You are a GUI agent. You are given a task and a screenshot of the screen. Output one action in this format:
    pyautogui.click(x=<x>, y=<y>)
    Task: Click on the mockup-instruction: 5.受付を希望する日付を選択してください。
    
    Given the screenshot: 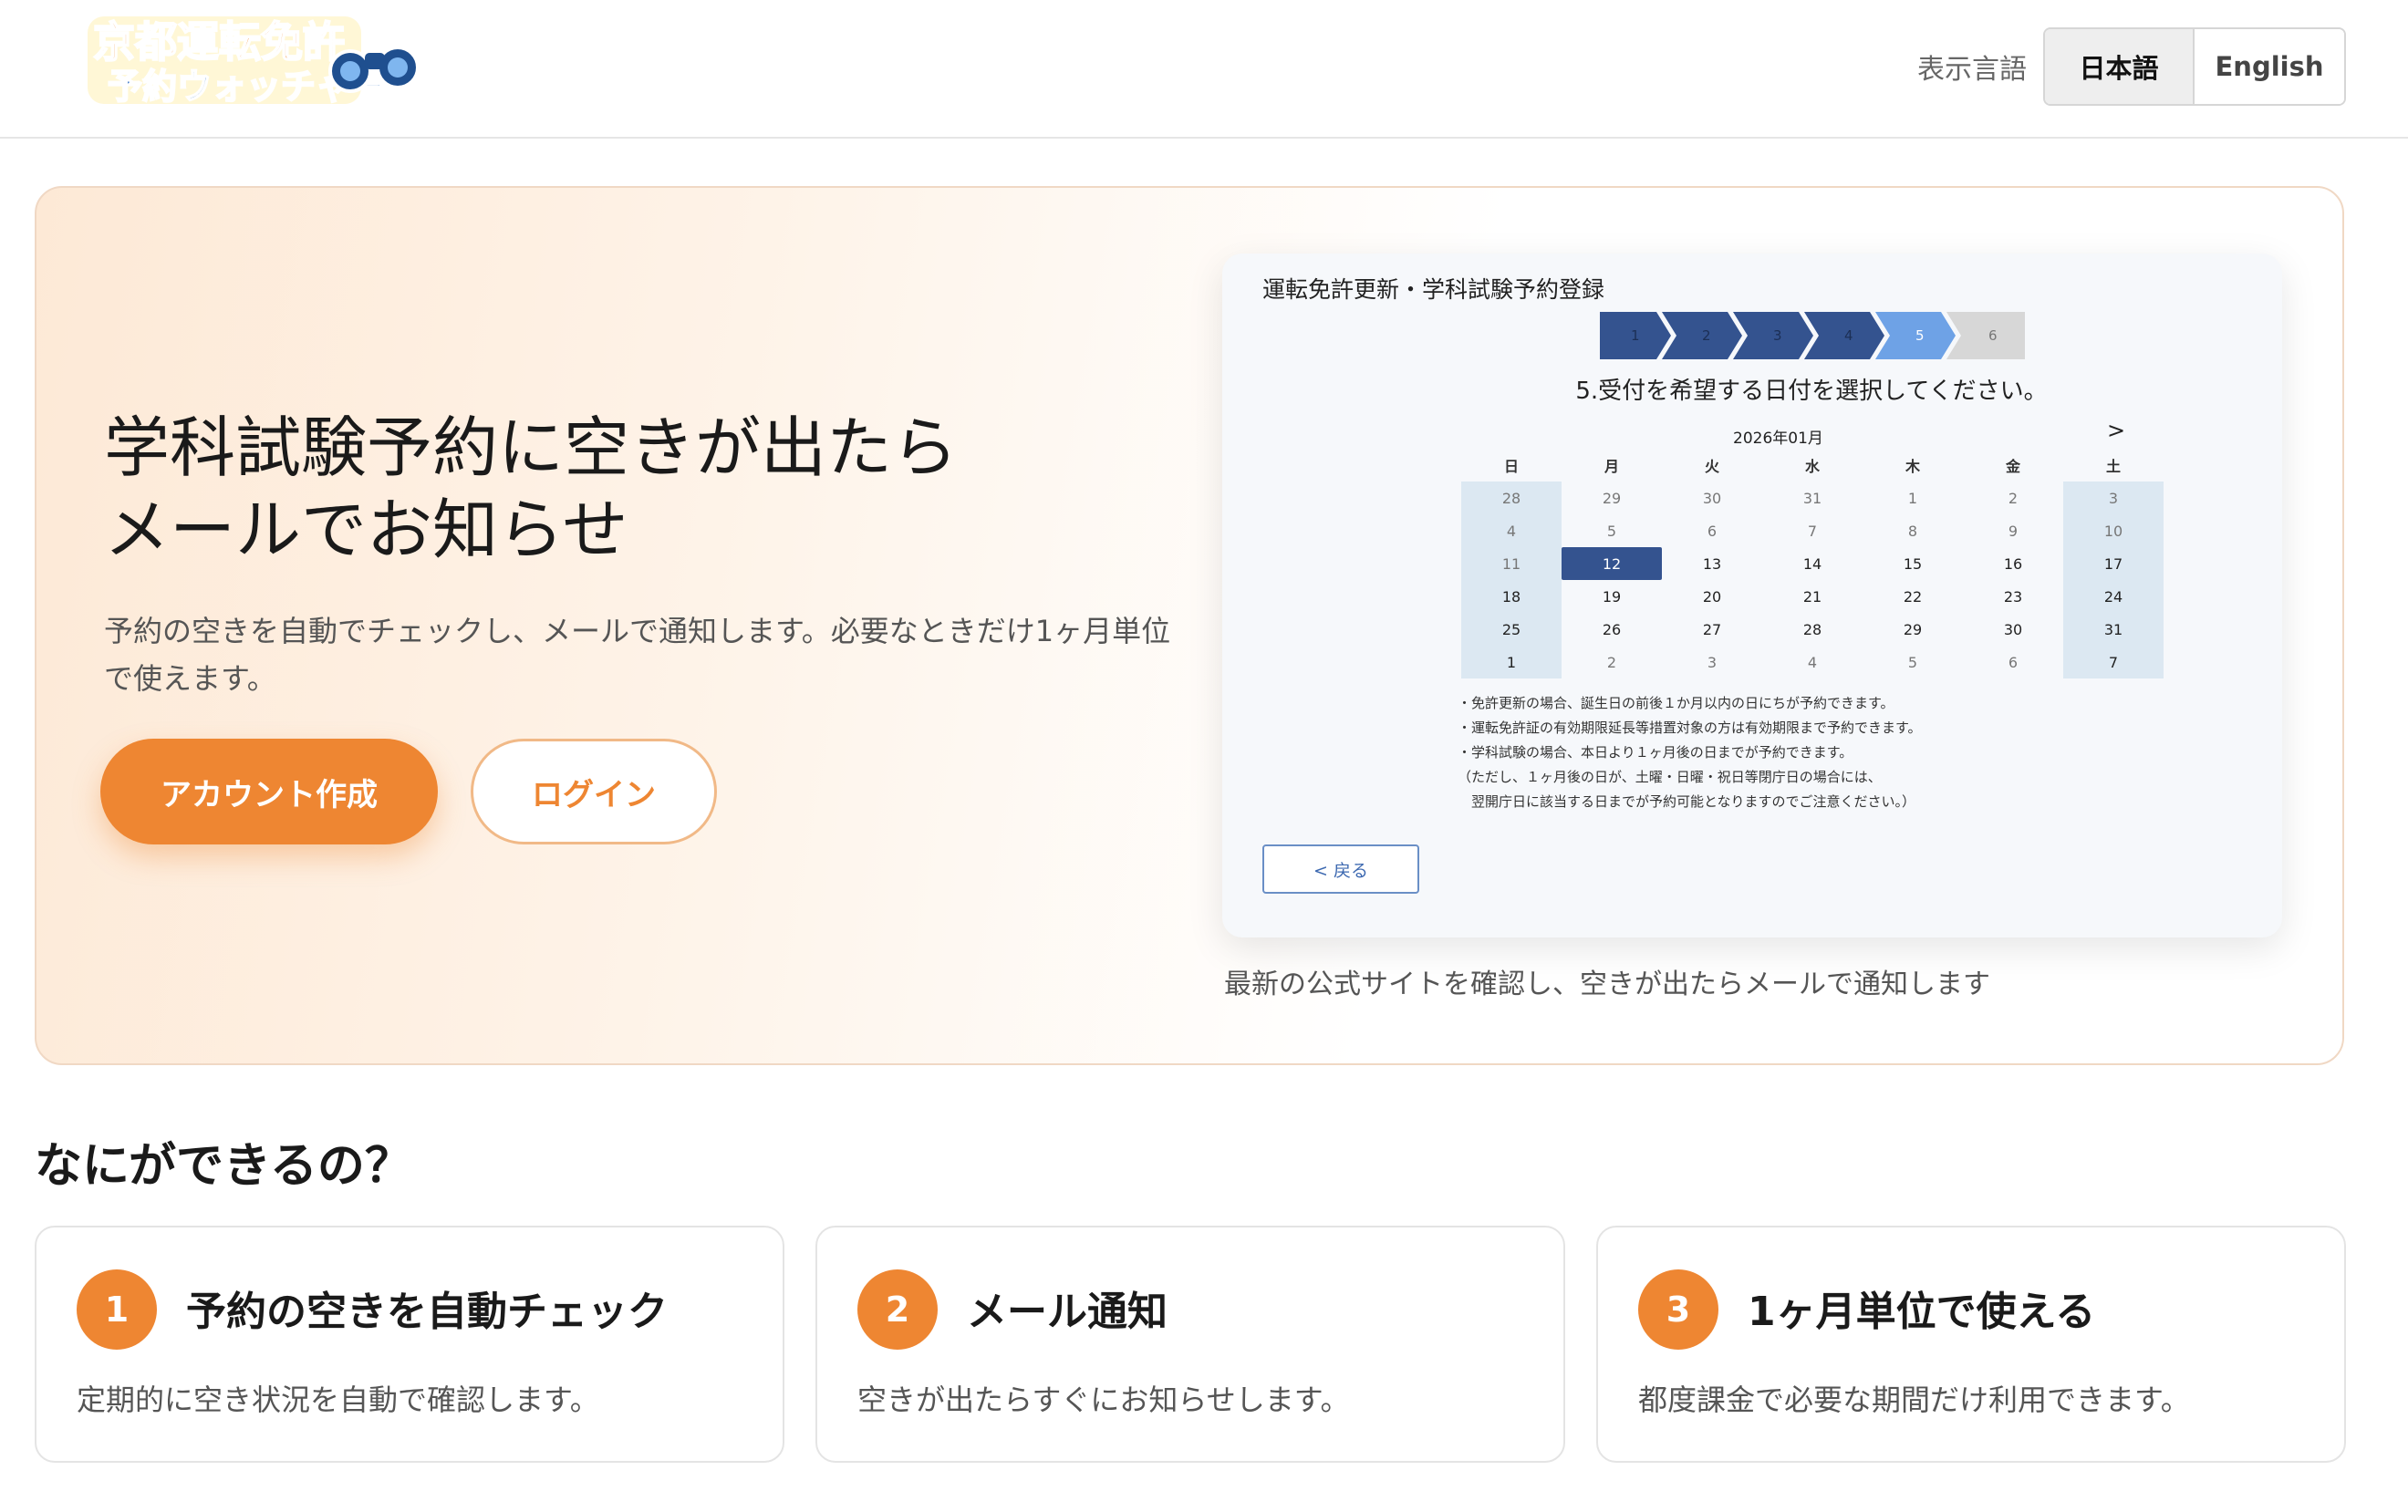 What is the action you would take?
    pyautogui.click(x=1812, y=391)
    